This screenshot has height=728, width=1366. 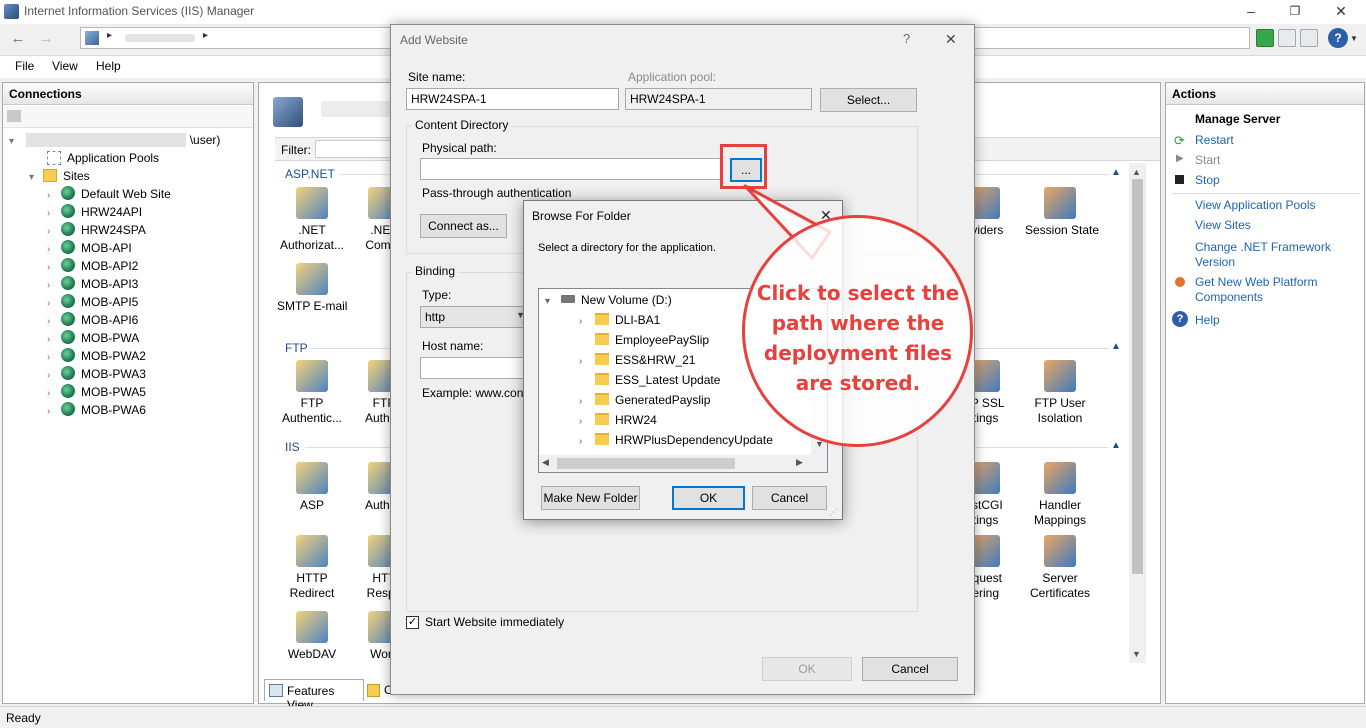 I want to click on change-net-framework-link: Change .NET Framework Version, so click(x=1270, y=255).